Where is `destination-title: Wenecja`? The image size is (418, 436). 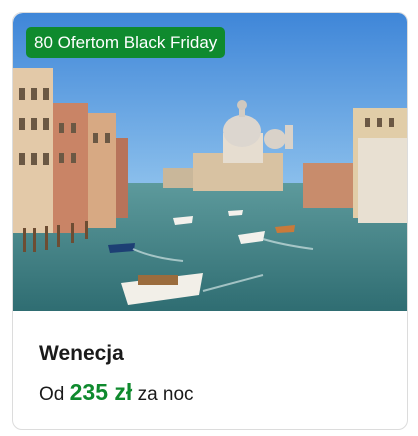 destination-title: Wenecja is located at coordinates (81, 354).